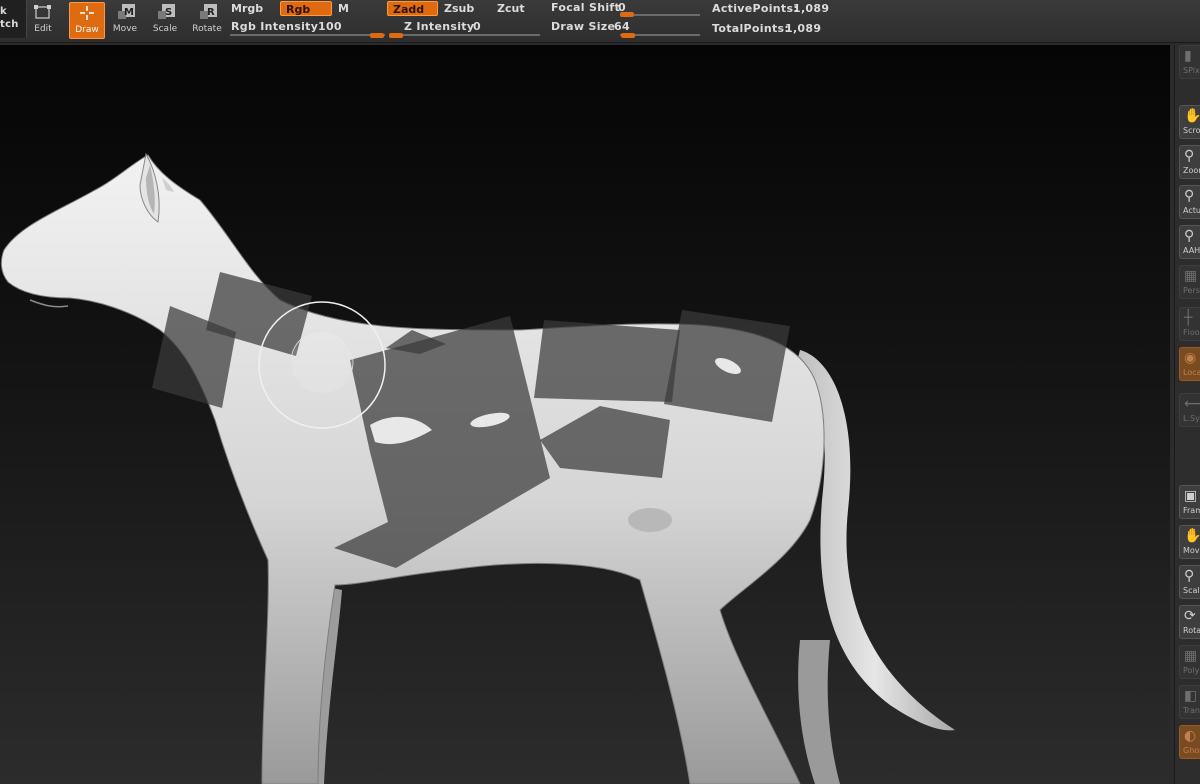 This screenshot has height=784, width=1200. What do you see at coordinates (252, 8) in the screenshot?
I see `mrgb-button: Mrgb` at bounding box center [252, 8].